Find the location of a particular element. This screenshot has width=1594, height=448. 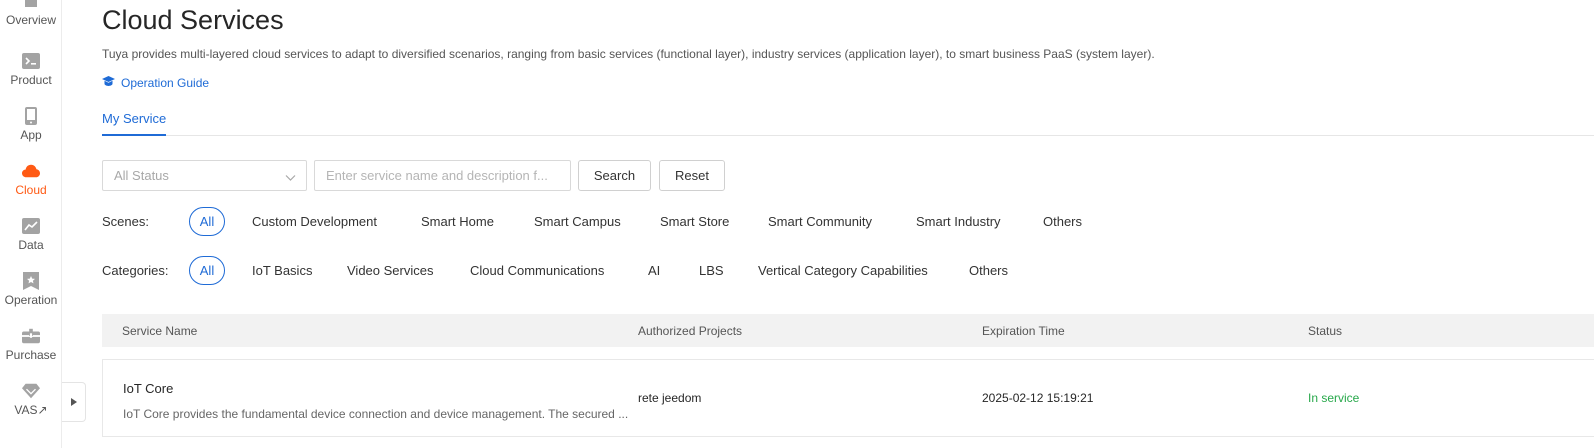

caret-right-icon is located at coordinates (73, 402).